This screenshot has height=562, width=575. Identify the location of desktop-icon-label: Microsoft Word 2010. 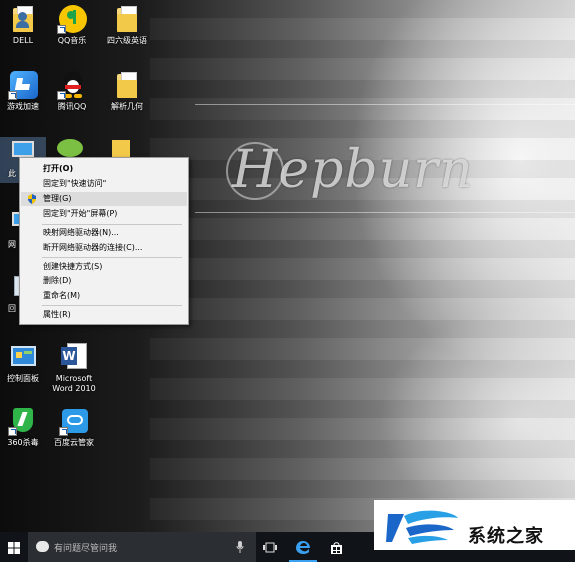
(74, 383).